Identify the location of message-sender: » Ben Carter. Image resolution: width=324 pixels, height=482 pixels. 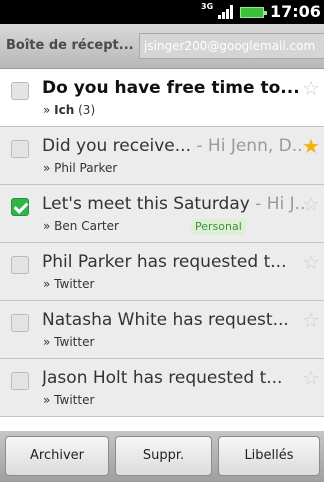
(81, 226).